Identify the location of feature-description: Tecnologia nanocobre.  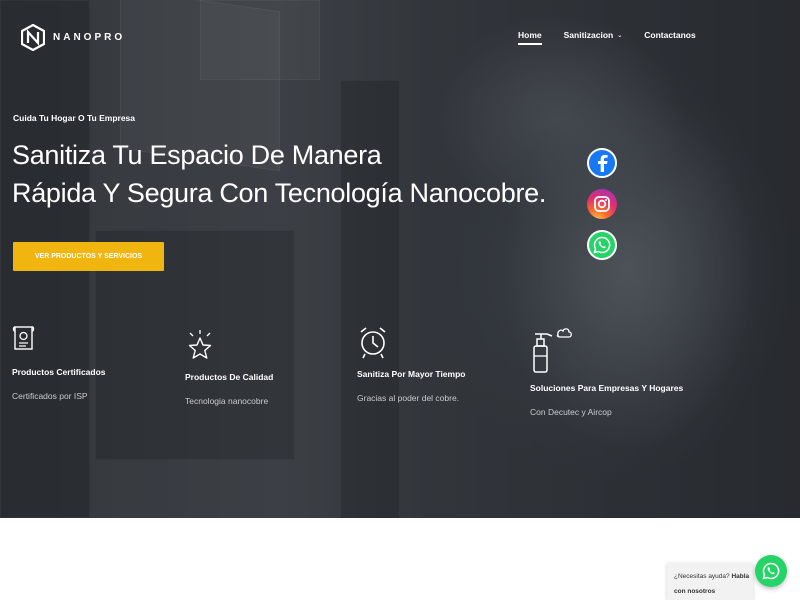
(227, 401).